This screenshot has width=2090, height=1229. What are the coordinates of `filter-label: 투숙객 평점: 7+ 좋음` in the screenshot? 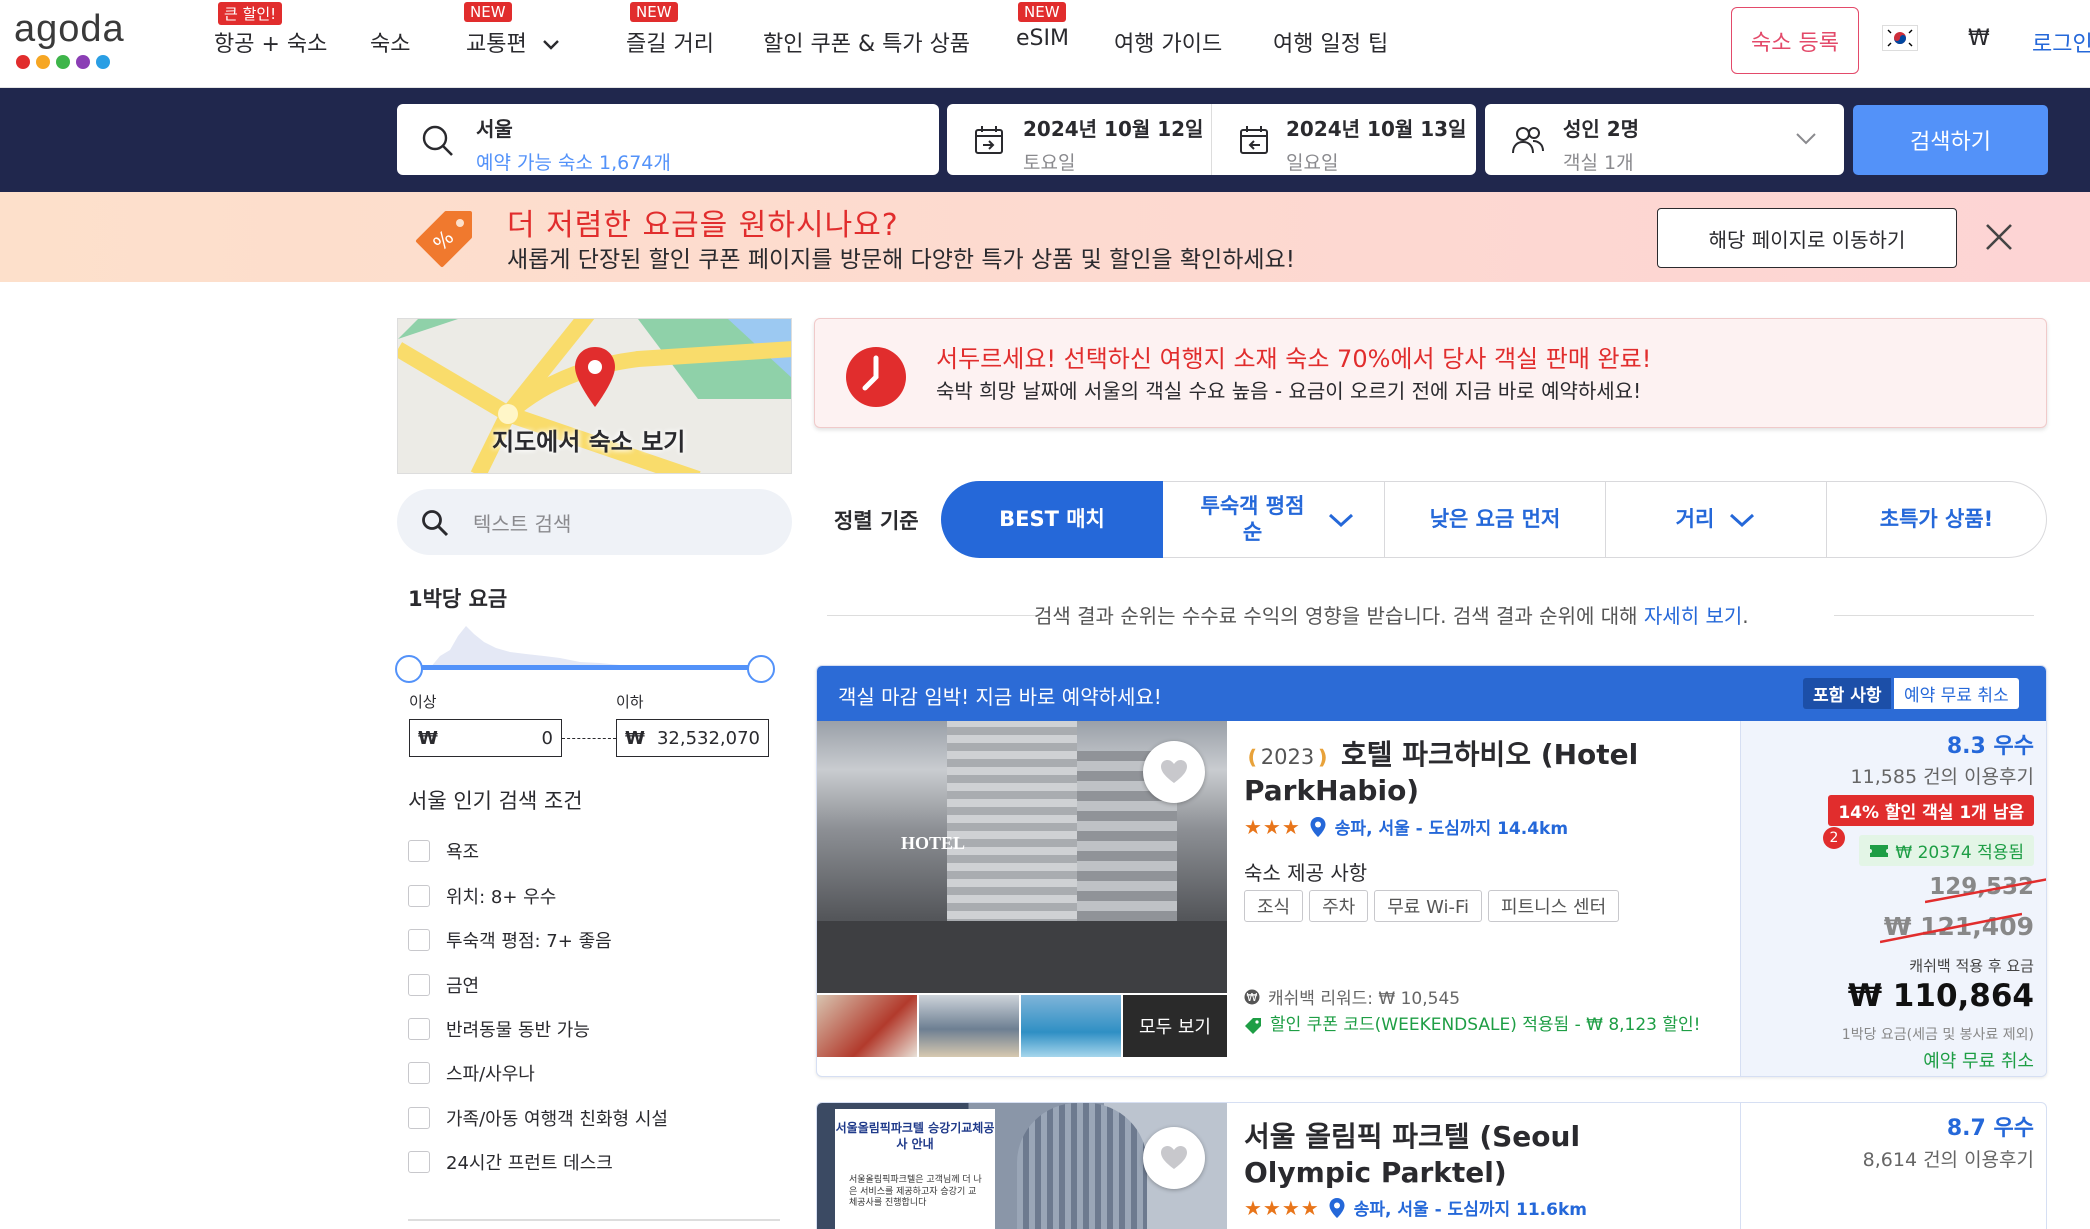 It's located at (529, 941).